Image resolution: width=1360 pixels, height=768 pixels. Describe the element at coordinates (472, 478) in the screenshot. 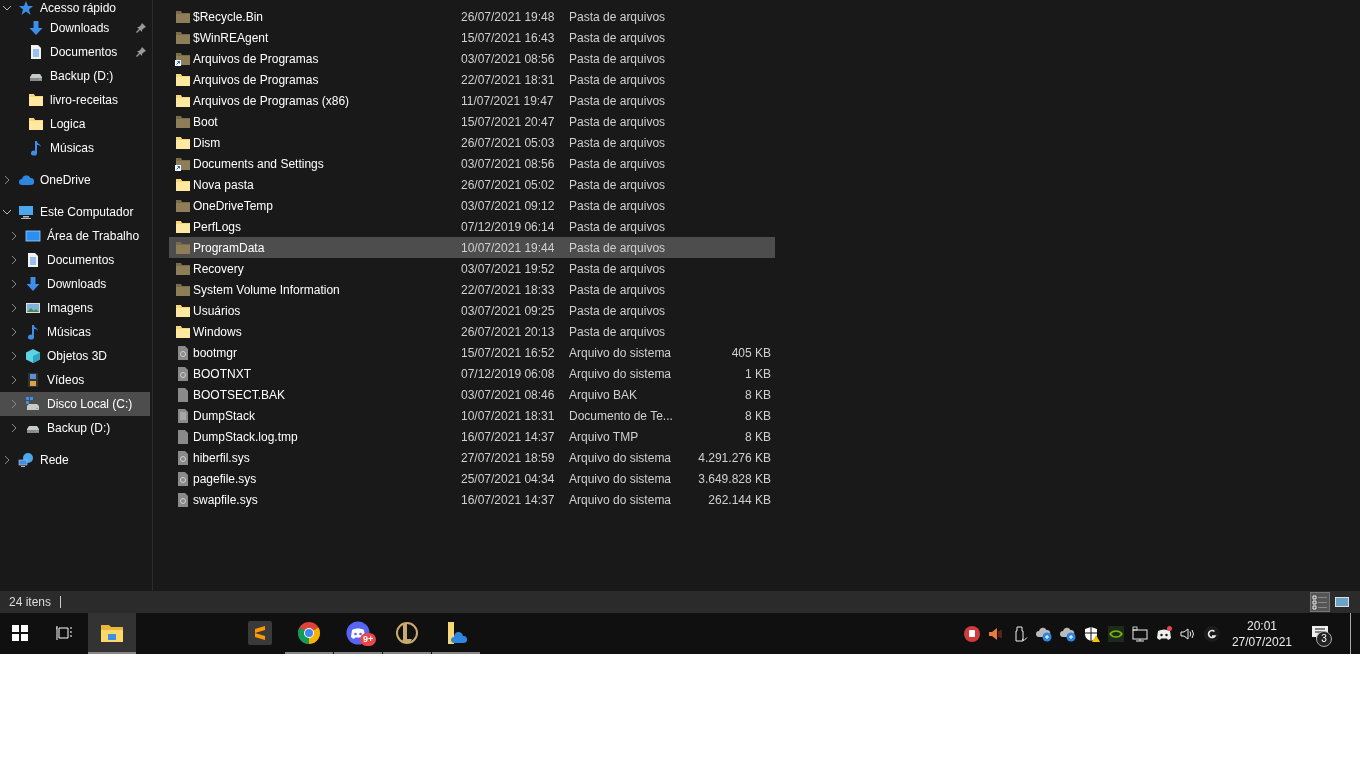

I see `file-row: pagefile.sys 25/07/2021 04:34 Arquivo do sistema 3.649.828 KB` at that location.